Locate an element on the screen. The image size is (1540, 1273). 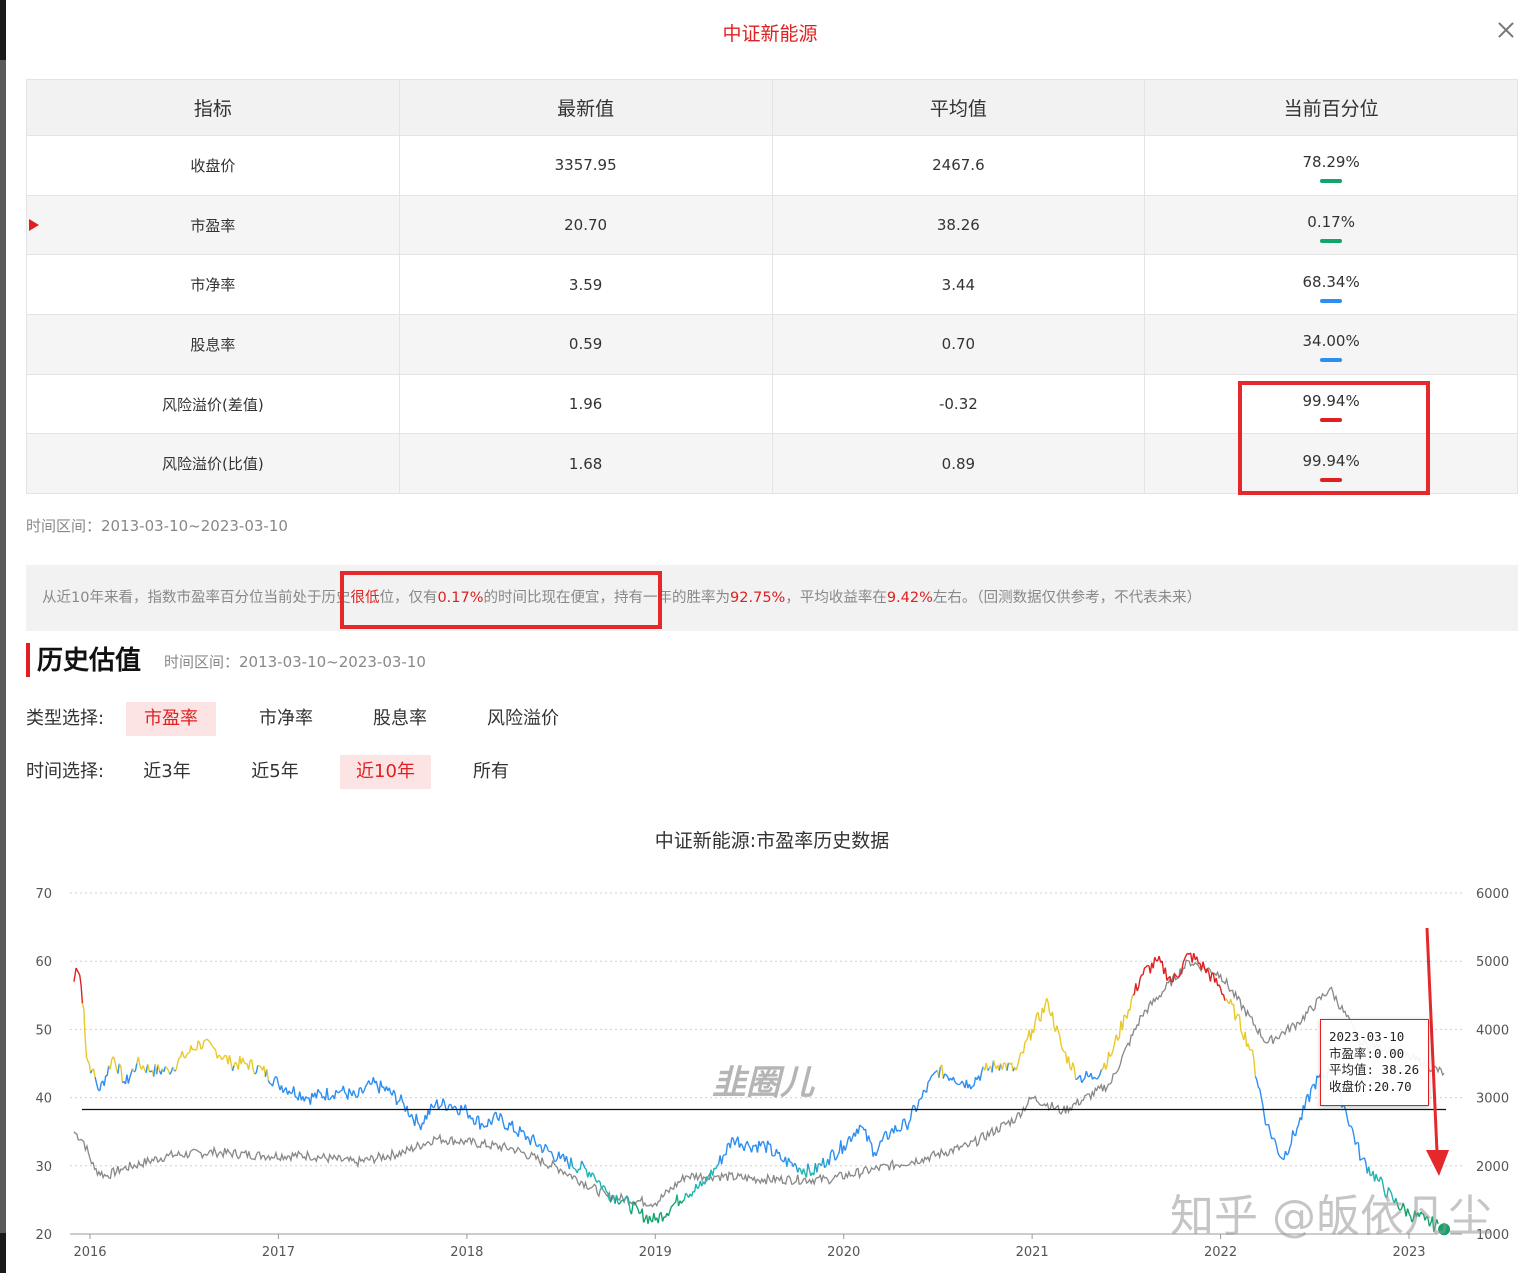
y-left-tick-label: 50 is located at coordinates (43, 1030).